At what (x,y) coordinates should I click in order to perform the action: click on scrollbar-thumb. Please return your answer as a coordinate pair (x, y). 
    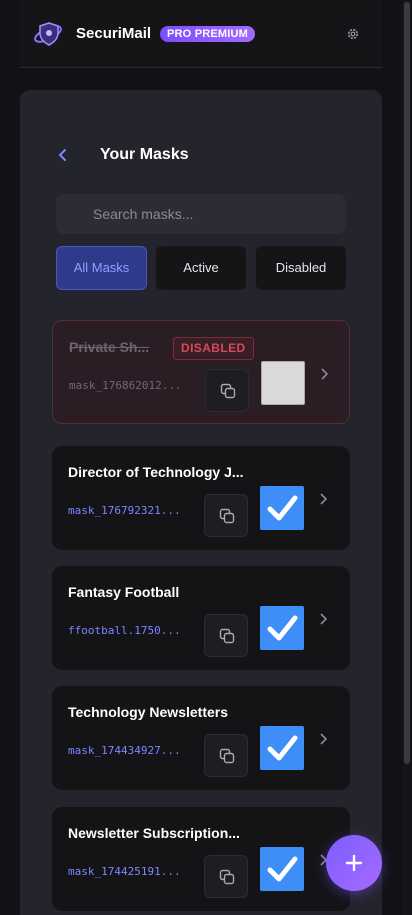
    Looking at the image, I should click on (407, 383).